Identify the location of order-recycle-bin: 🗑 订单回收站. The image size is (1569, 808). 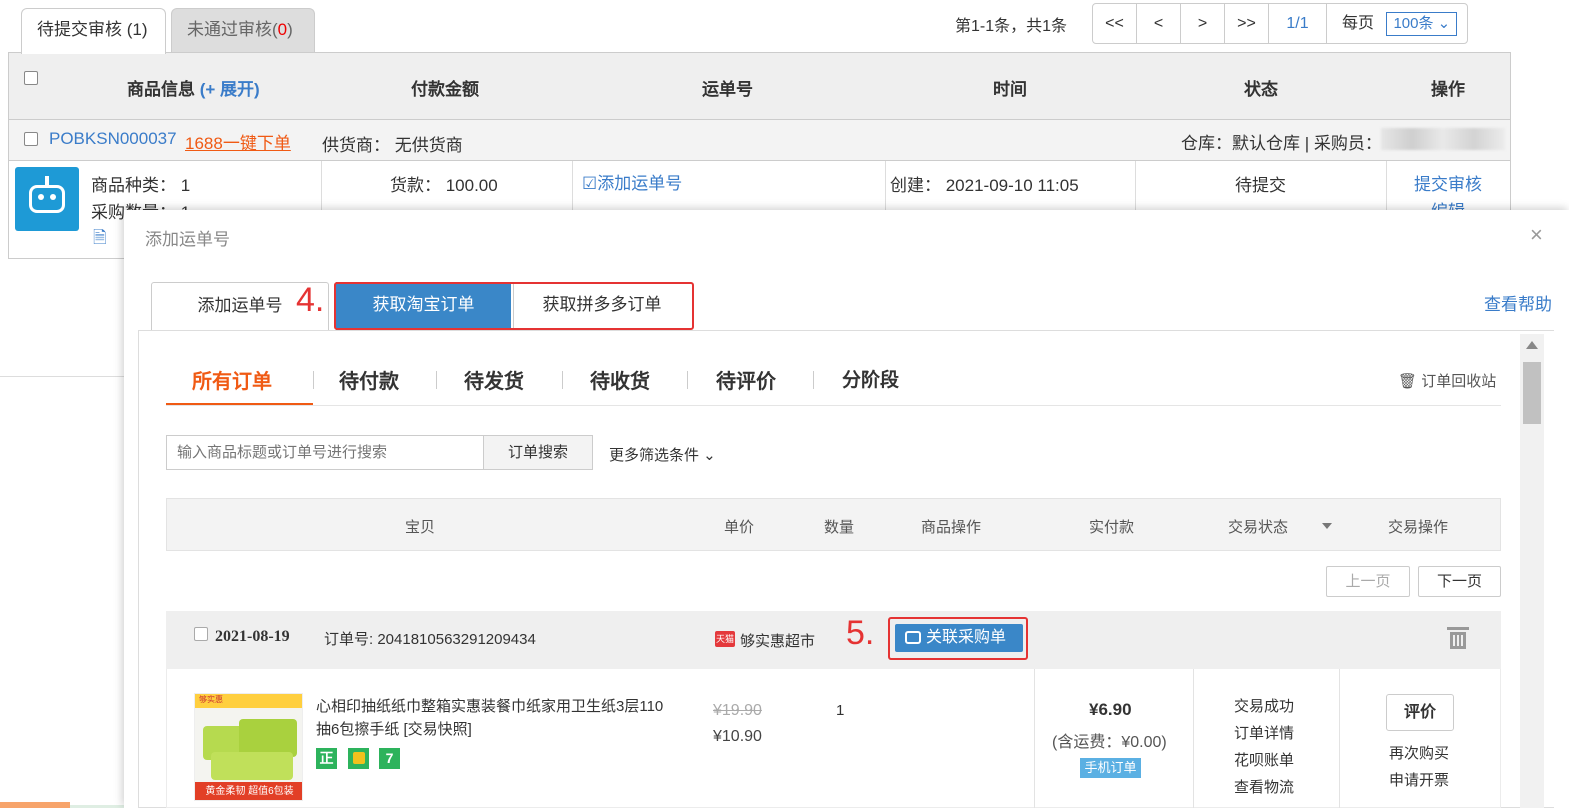
(1447, 380).